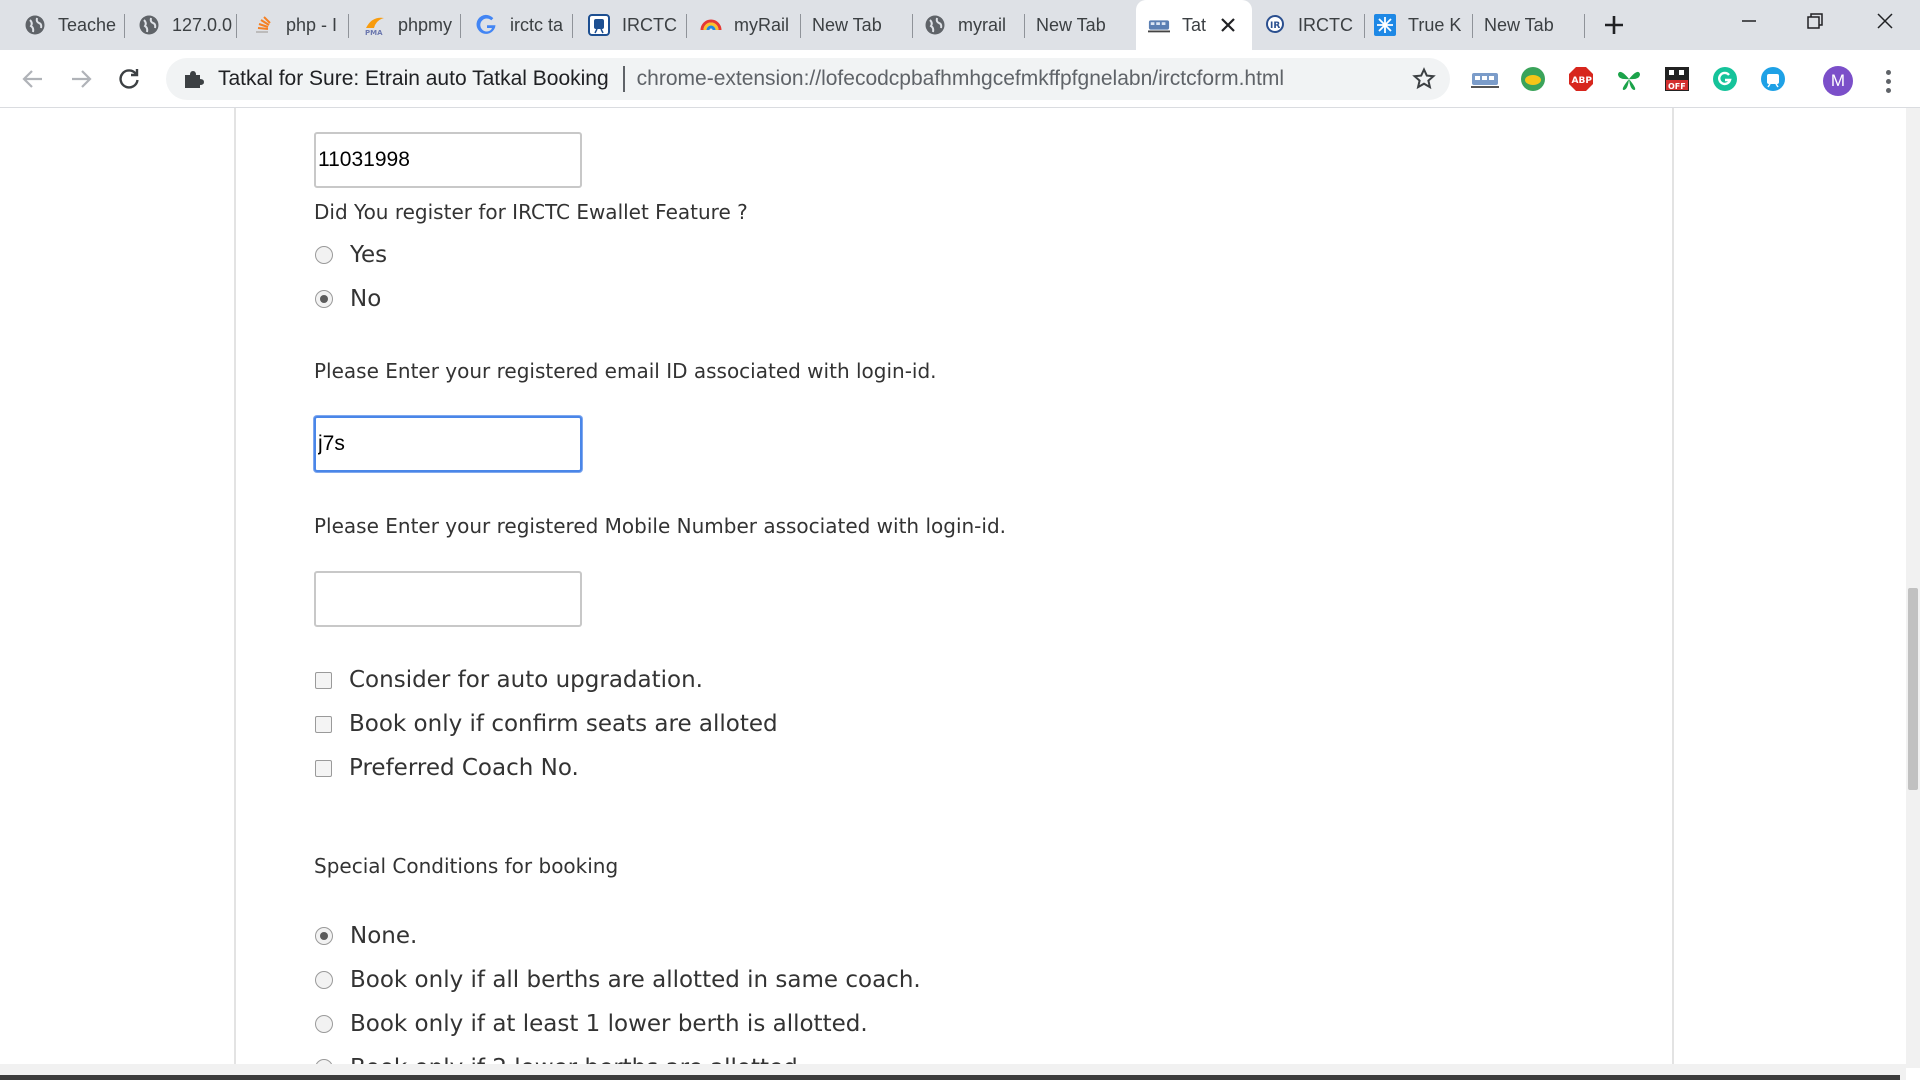  I want to click on minimize-icon, so click(1749, 21).